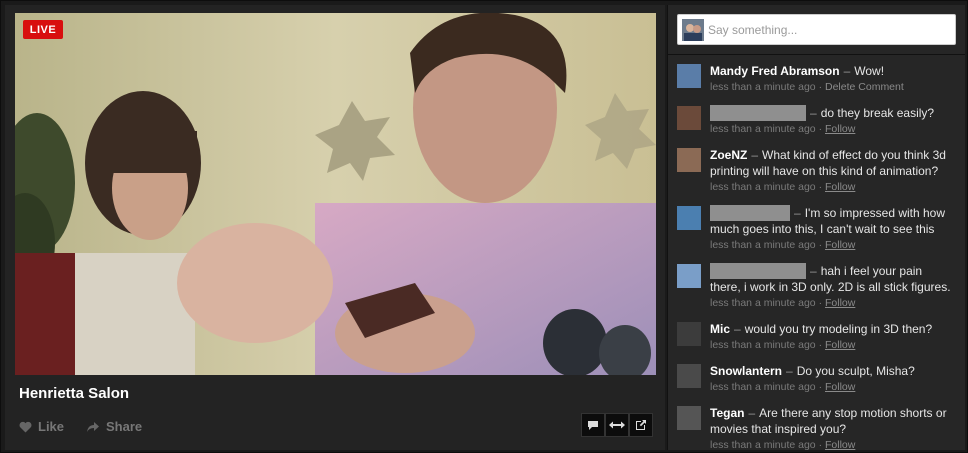 The height and width of the screenshot is (453, 968). I want to click on share-label: Share, so click(124, 426).